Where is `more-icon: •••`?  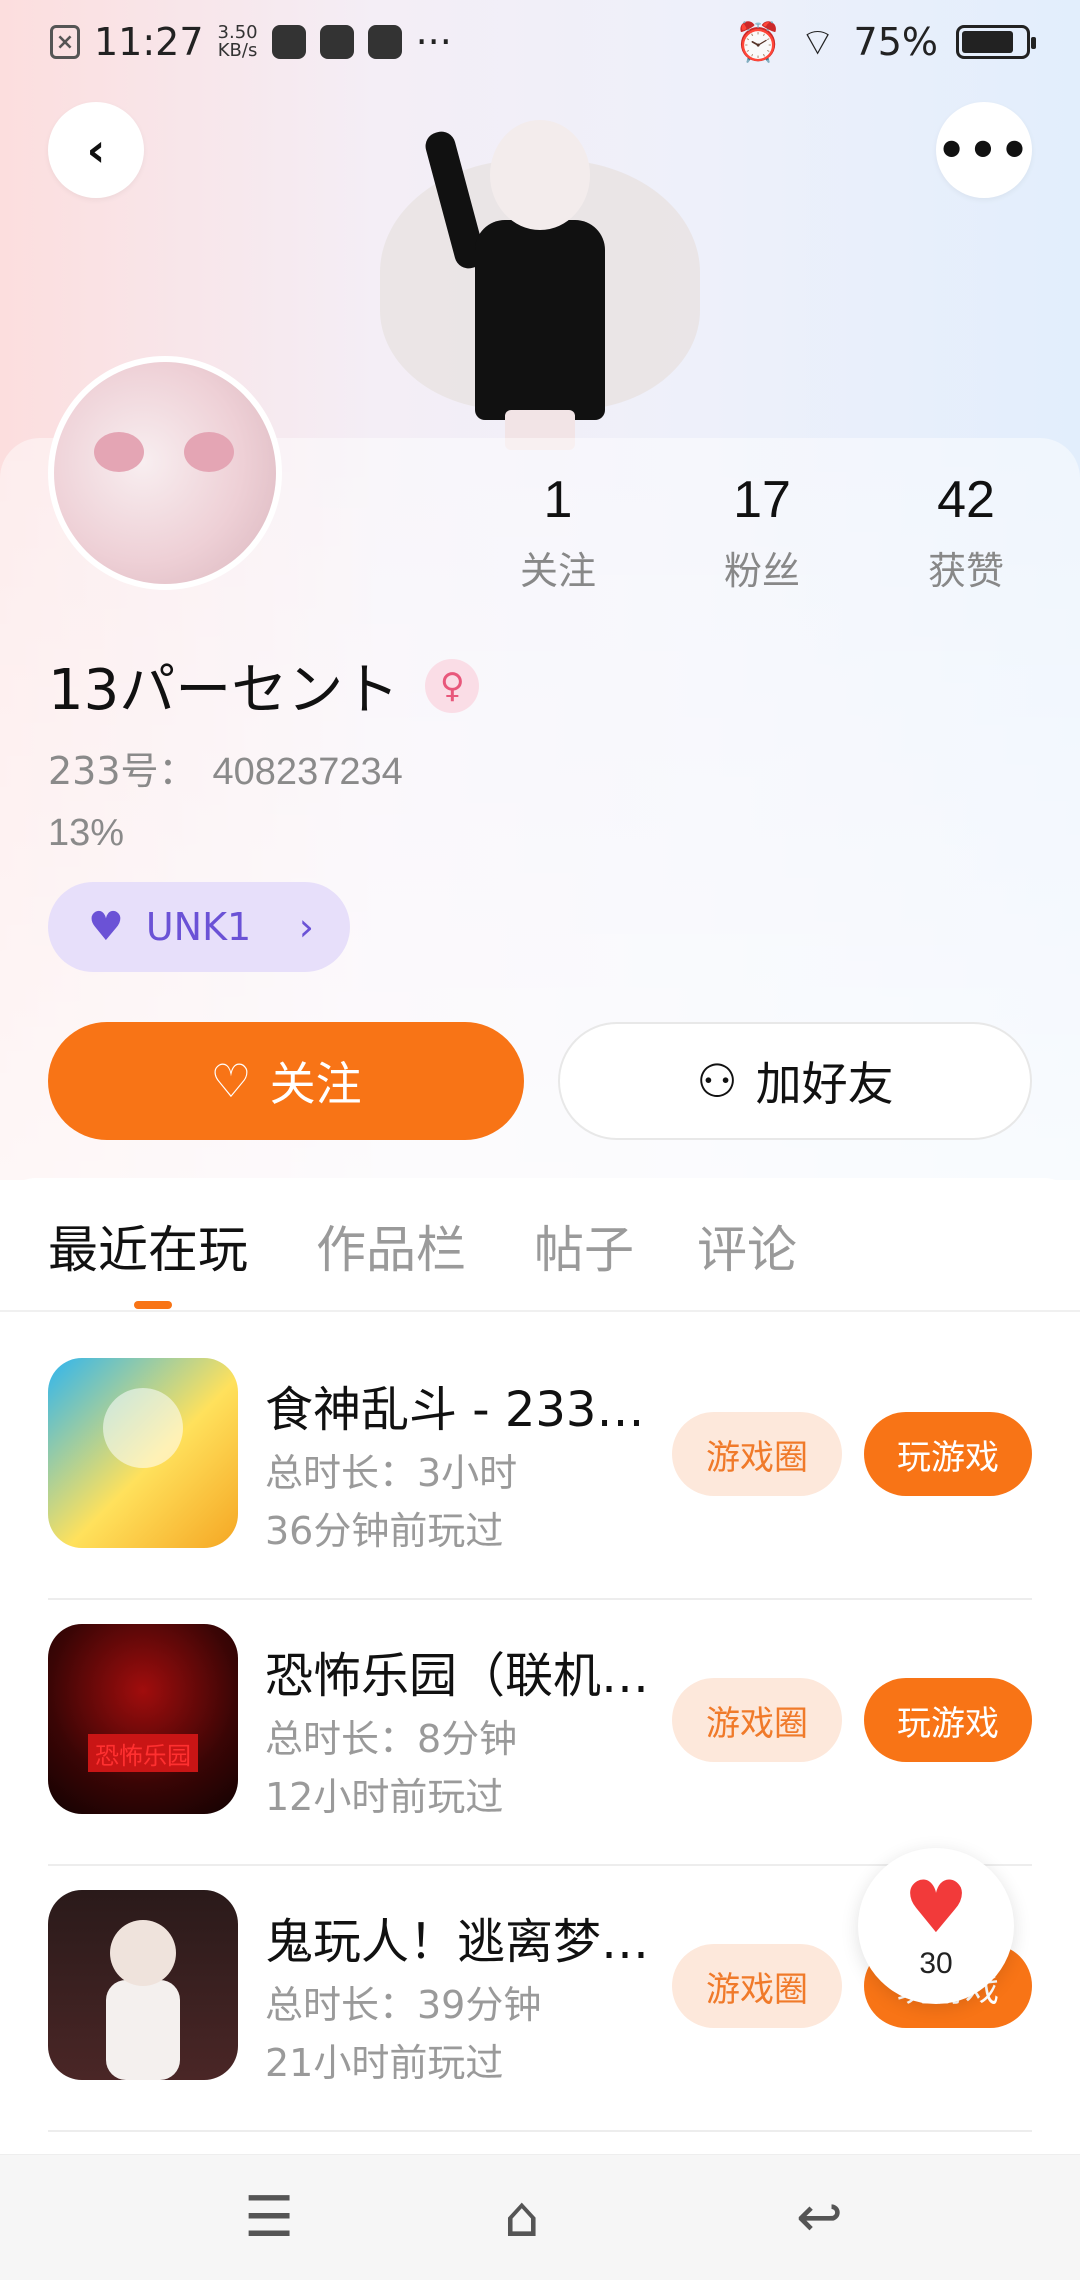
more-icon: ••• is located at coordinates (984, 150).